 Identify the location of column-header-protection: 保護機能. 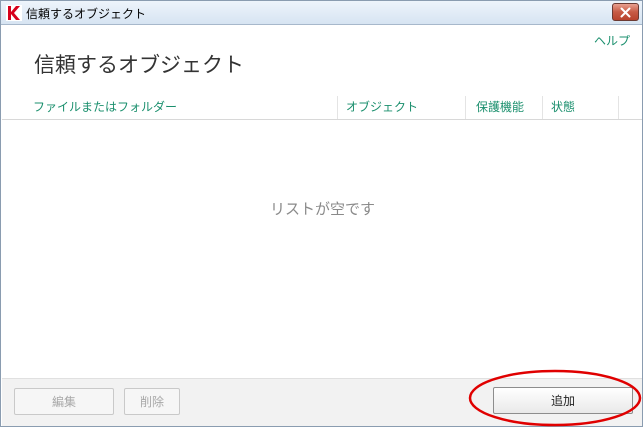
(503, 107).